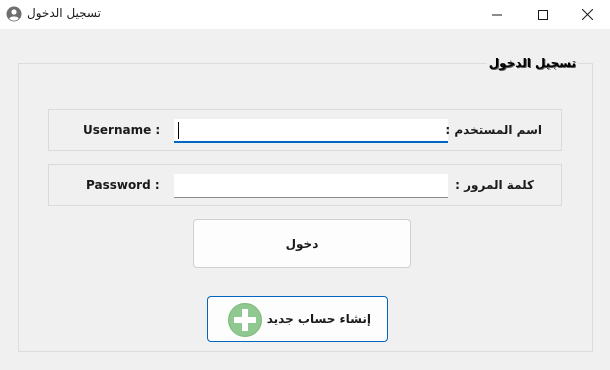 The width and height of the screenshot is (610, 370). What do you see at coordinates (318, 319) in the screenshot?
I see `register-button-label: إنشاء حساب جديد` at bounding box center [318, 319].